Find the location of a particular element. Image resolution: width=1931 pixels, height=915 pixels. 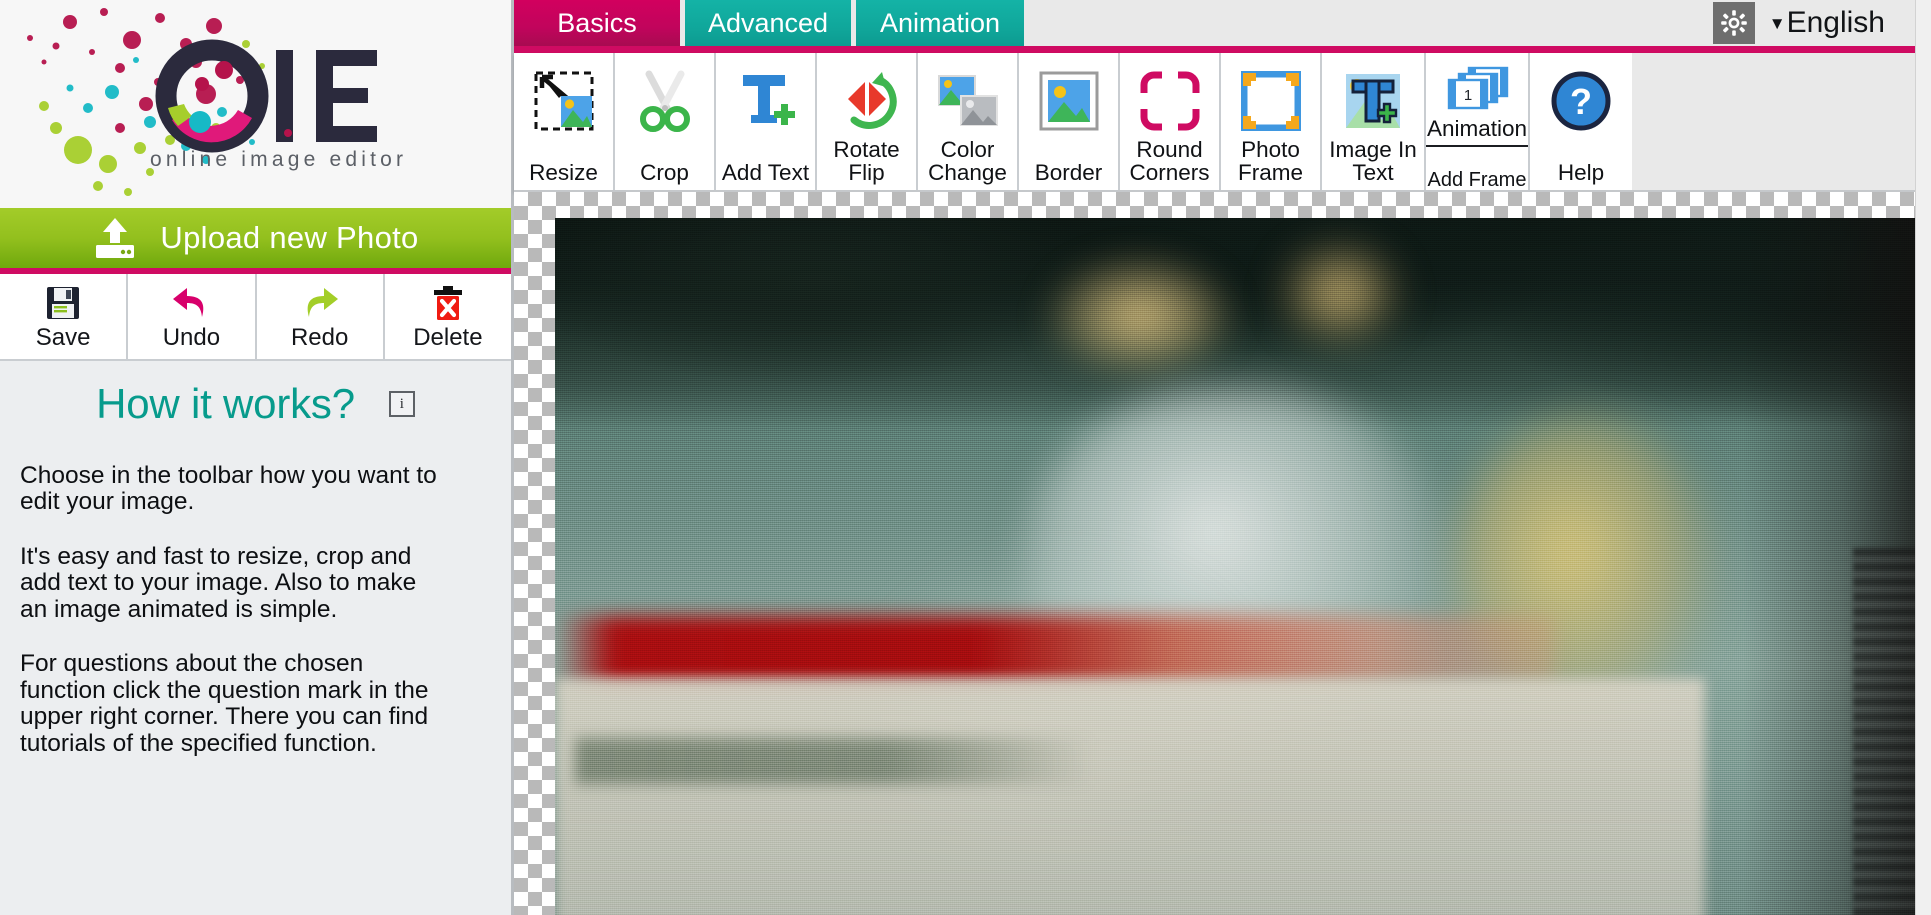

tool-label: Crop is located at coordinates (664, 172).